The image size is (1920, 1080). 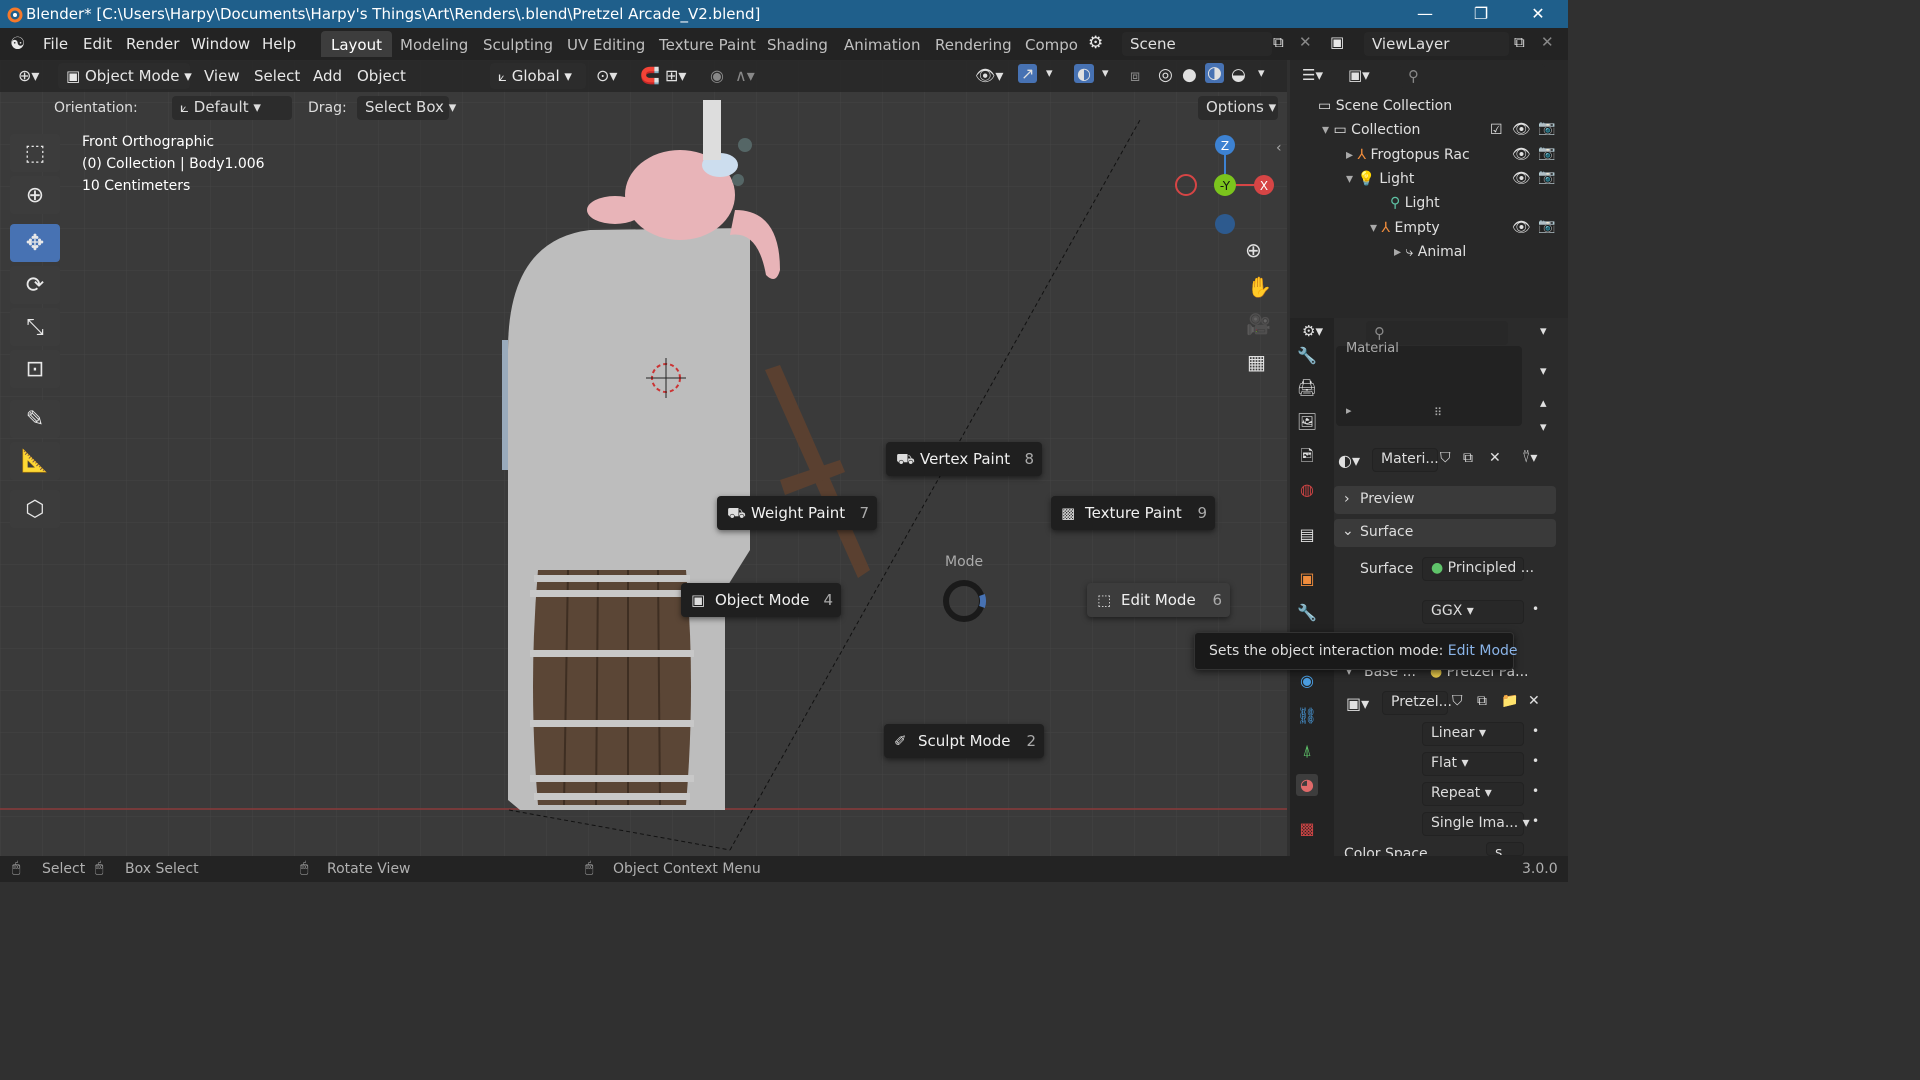 What do you see at coordinates (17, 44) in the screenshot?
I see `blender-menu-icon: ☯` at bounding box center [17, 44].